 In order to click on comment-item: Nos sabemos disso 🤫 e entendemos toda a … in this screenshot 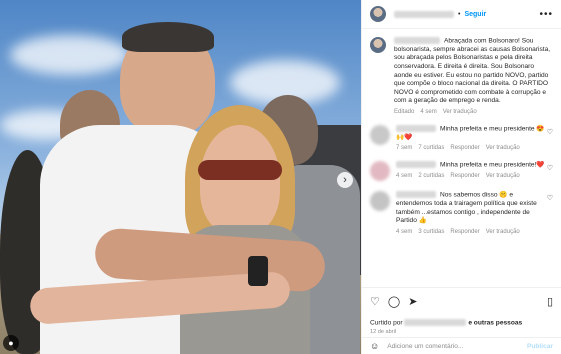, I will do `click(461, 213)`.